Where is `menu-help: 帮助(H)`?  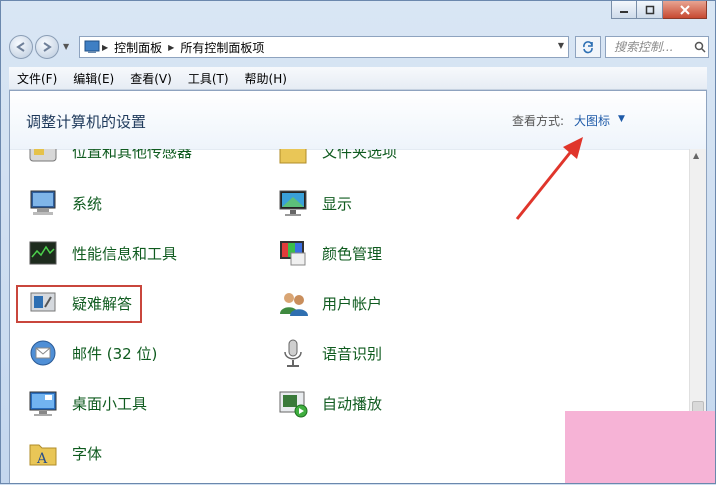
menu-help: 帮助(H) is located at coordinates (266, 78).